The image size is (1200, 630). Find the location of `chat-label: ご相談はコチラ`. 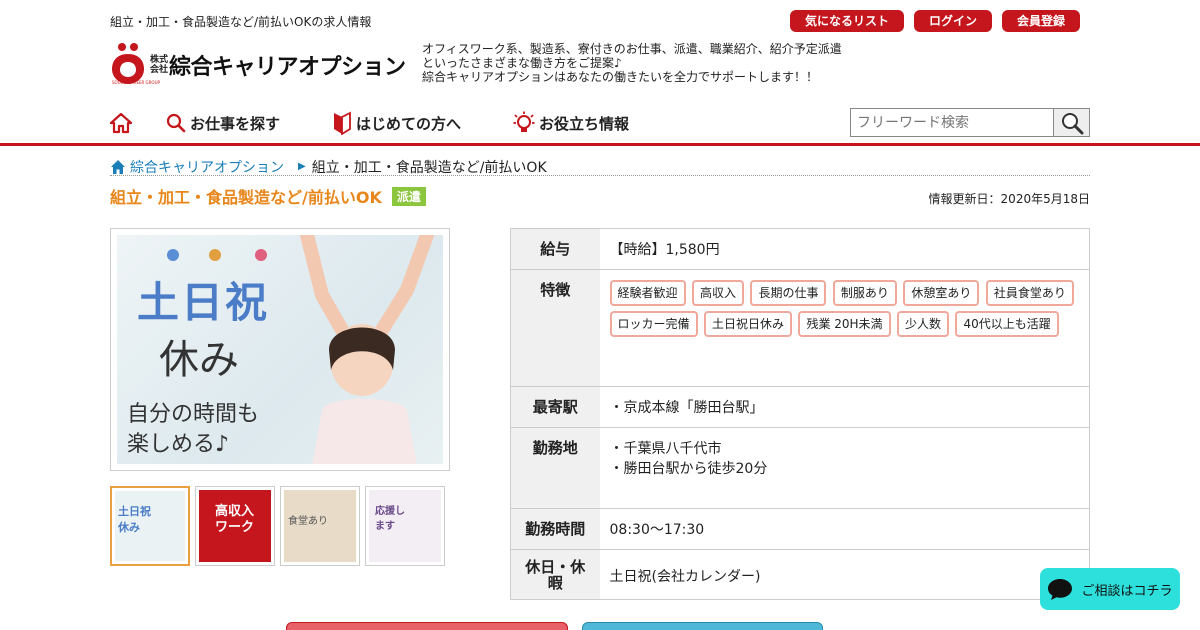

chat-label: ご相談はコチラ is located at coordinates (1127, 591).